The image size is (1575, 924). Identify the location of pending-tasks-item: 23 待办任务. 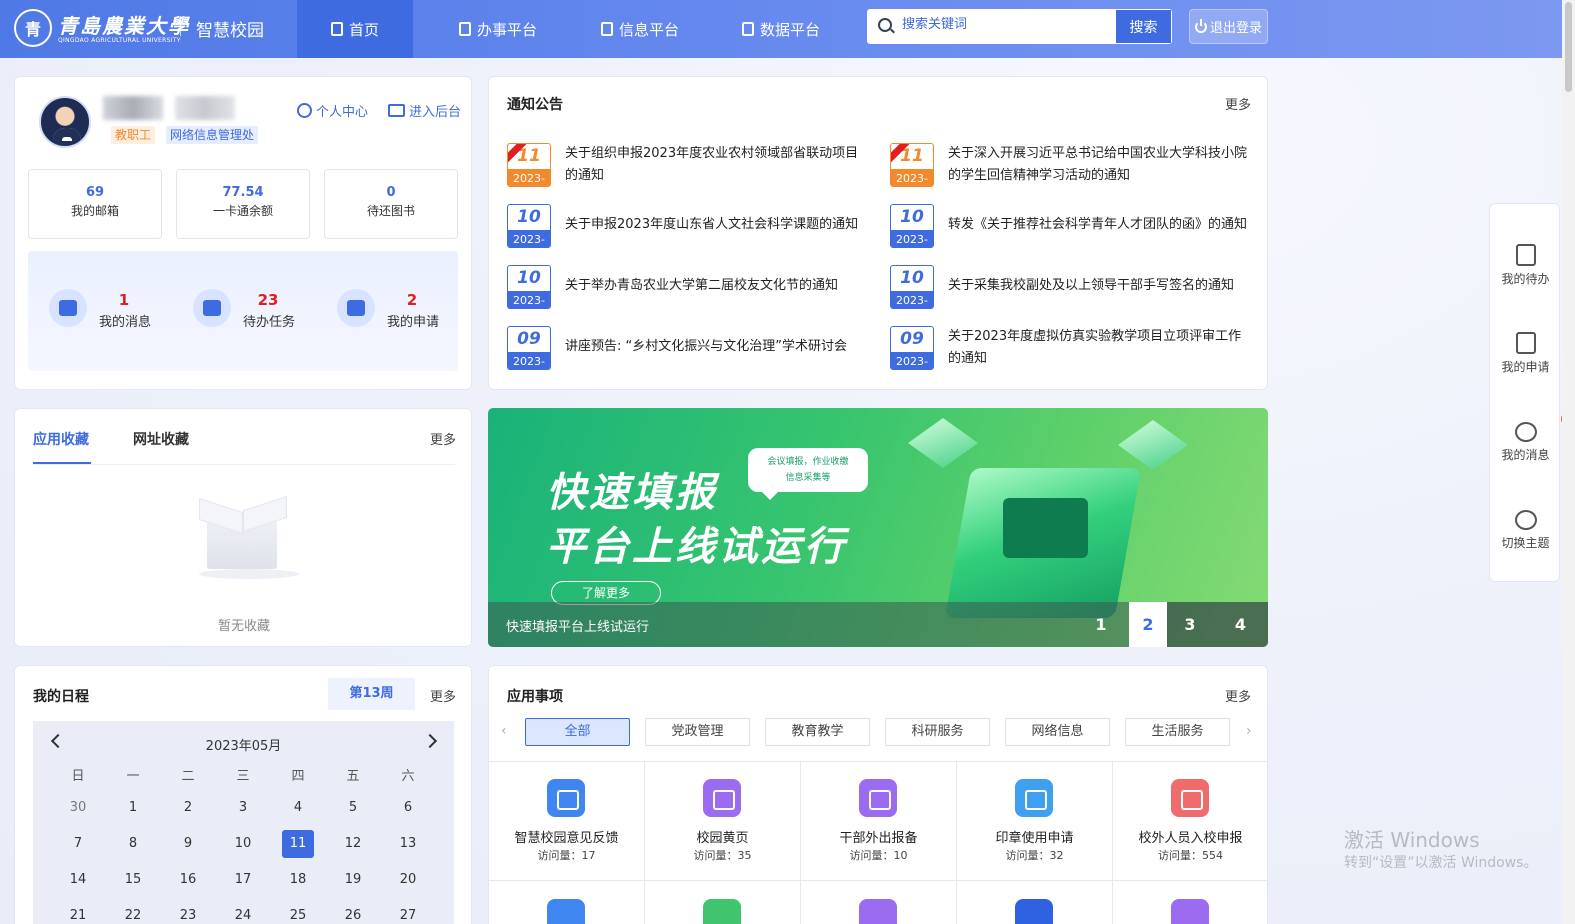
(248, 312).